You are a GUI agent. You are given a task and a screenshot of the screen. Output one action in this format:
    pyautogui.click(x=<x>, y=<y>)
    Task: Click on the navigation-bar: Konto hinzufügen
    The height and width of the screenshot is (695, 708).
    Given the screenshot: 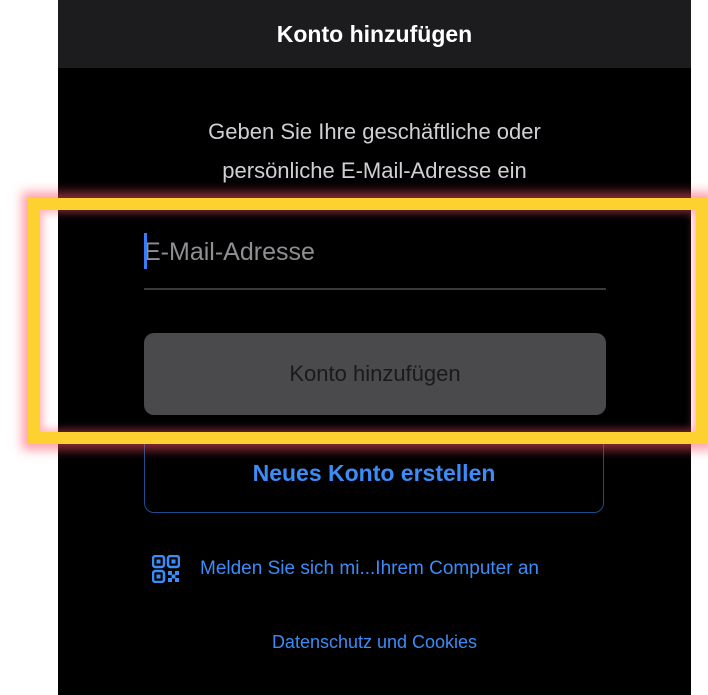 What is the action you would take?
    pyautogui.click(x=374, y=34)
    